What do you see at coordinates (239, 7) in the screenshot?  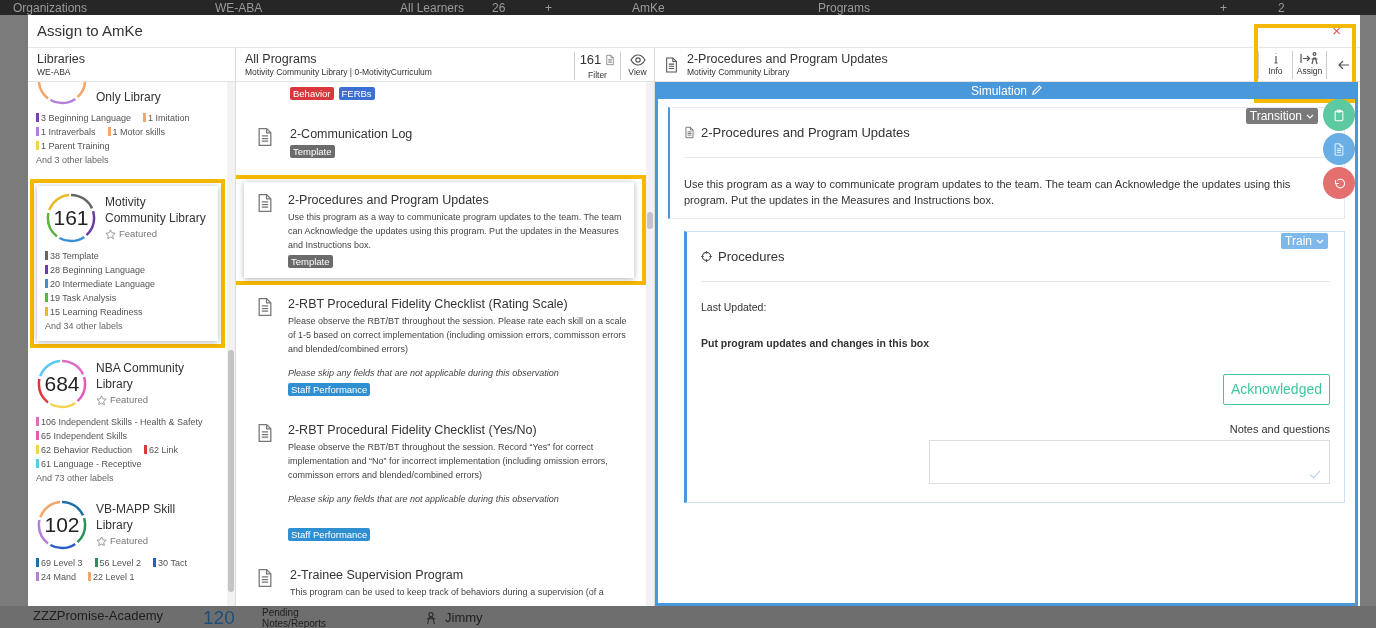 I see `background-text: WE-ABA` at bounding box center [239, 7].